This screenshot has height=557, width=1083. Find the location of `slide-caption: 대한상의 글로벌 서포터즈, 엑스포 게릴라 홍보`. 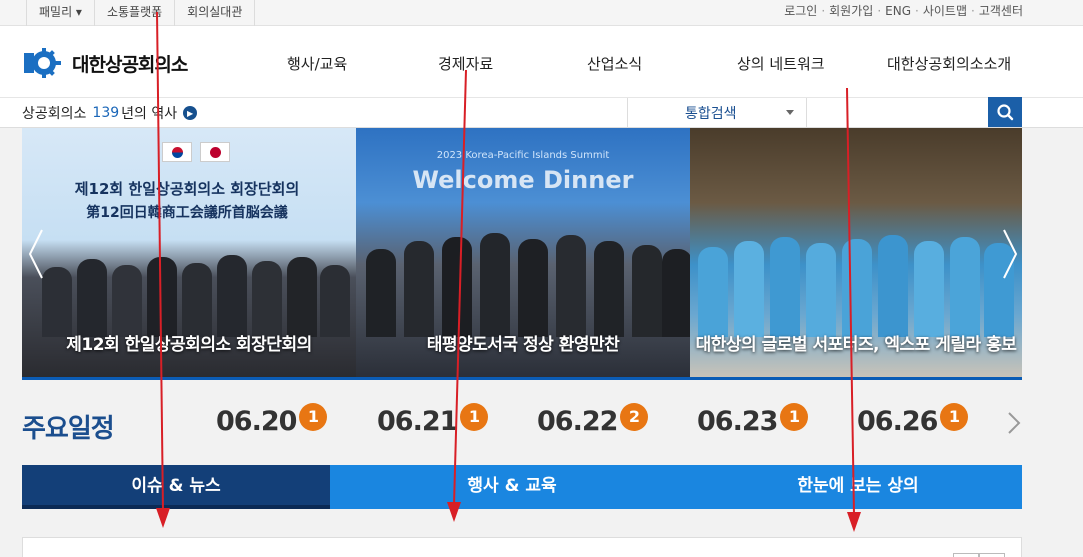

slide-caption: 대한상의 글로벌 서포터즈, 엑스포 게릴라 홍보 is located at coordinates (856, 345).